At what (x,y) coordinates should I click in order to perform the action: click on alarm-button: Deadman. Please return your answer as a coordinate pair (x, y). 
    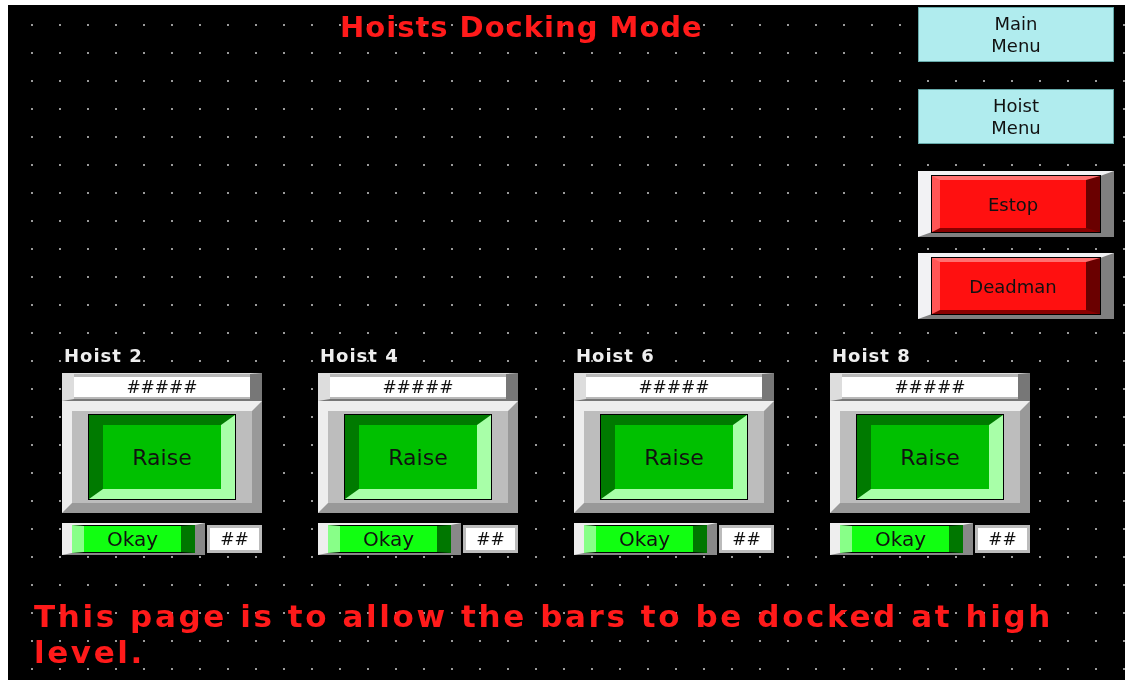
    Looking at the image, I should click on (1016, 286).